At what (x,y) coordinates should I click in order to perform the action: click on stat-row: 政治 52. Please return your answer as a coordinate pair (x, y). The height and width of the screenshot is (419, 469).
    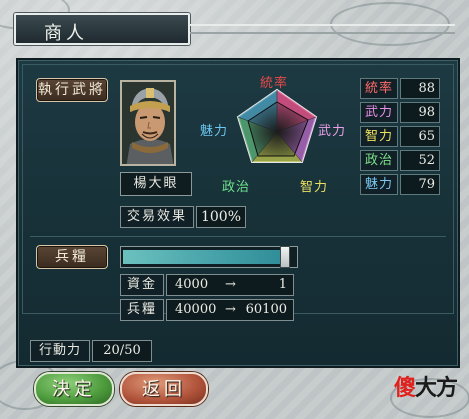
    Looking at the image, I should click on (402, 161).